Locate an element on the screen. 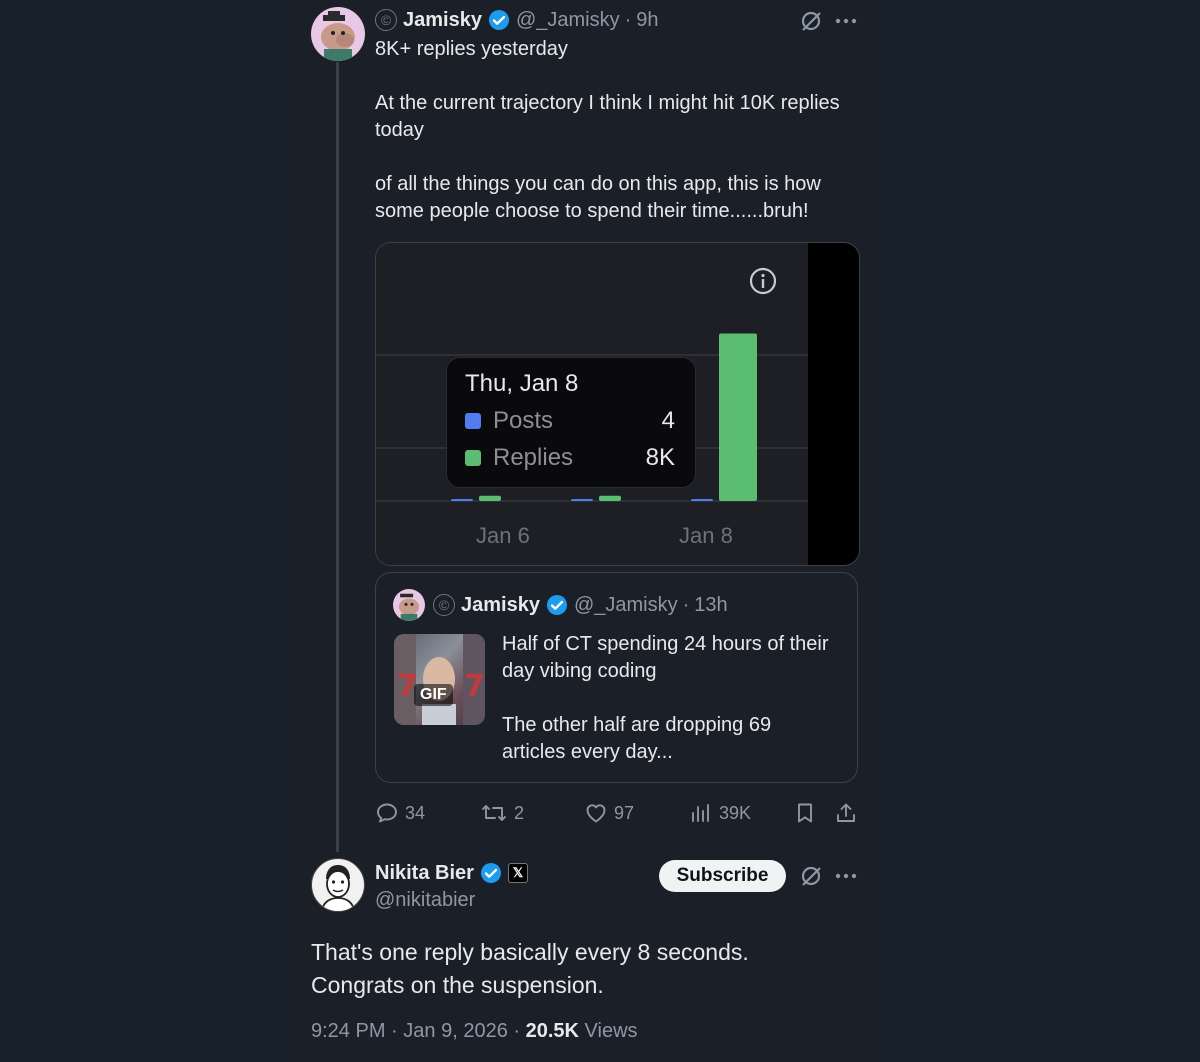 The width and height of the screenshot is (1200, 1062). heart-icon is located at coordinates (596, 813).